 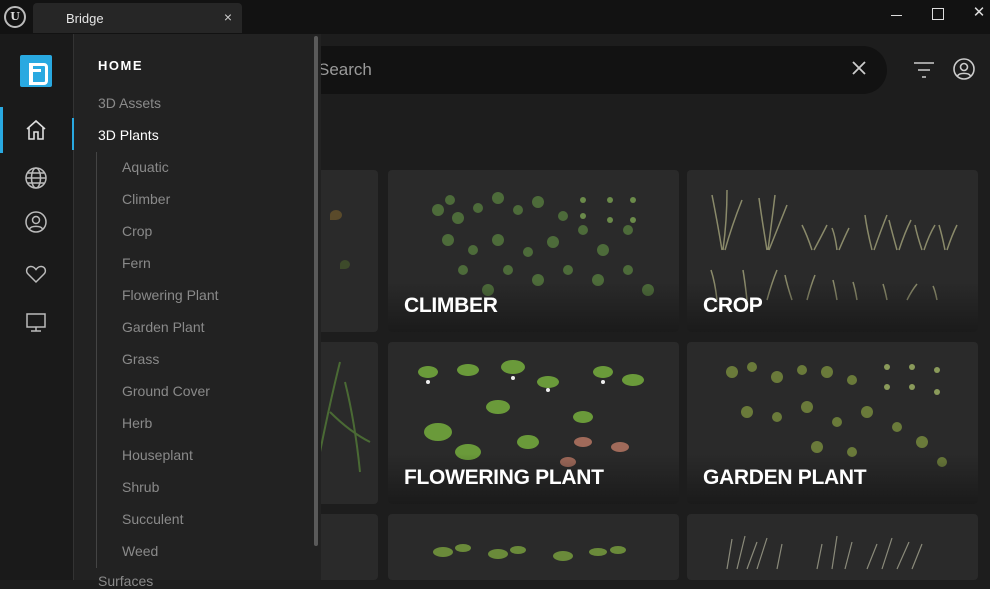 I want to click on herb-thumbnail, so click(x=529, y=552).